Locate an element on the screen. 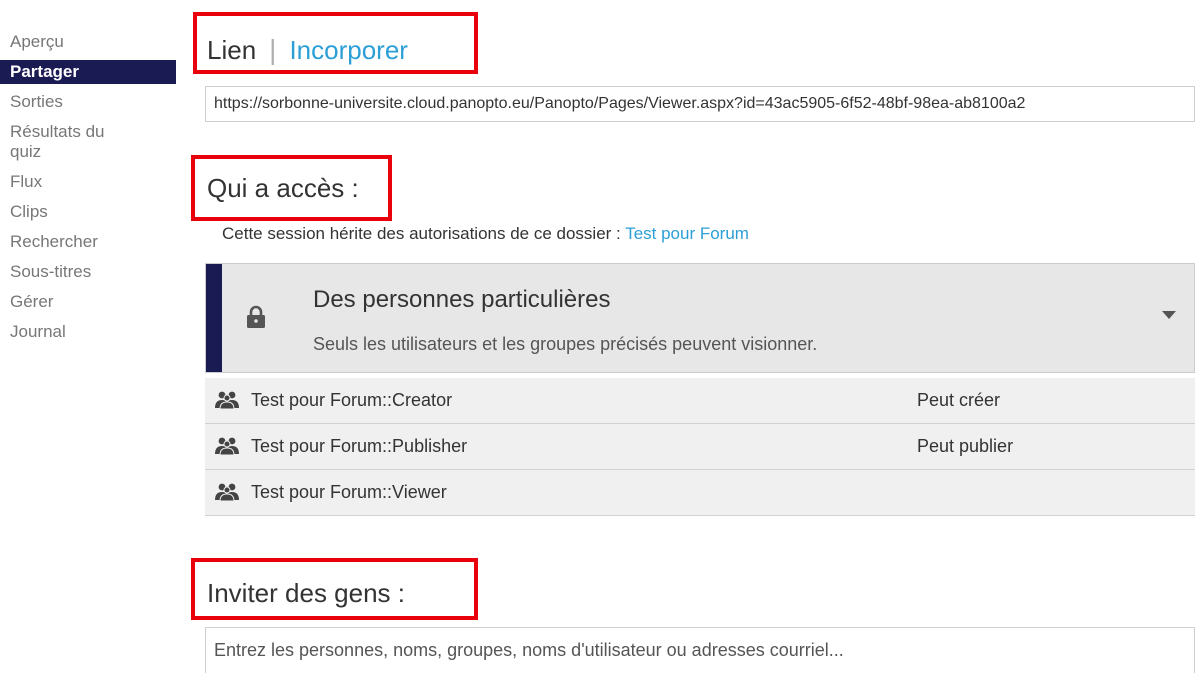 The width and height of the screenshot is (1195, 673). permission-row-viewer: Test pour Forum::Viewer is located at coordinates (700, 493).